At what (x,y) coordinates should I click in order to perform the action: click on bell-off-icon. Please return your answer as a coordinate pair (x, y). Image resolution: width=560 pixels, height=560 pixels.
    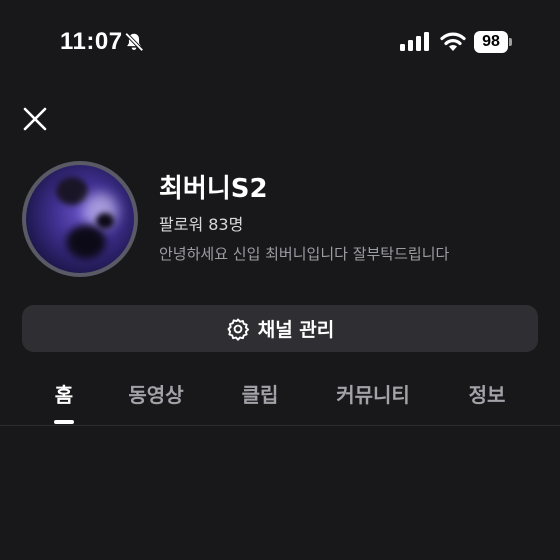
    Looking at the image, I should click on (134, 42).